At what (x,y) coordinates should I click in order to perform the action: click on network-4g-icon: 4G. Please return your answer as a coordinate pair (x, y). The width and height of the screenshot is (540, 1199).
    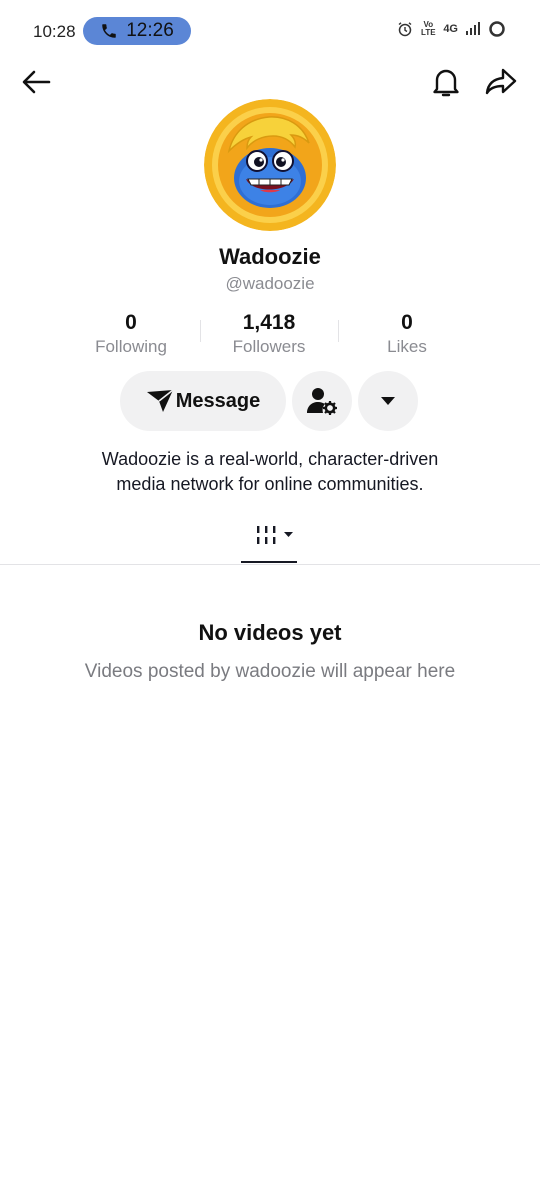
    Looking at the image, I should click on (450, 29).